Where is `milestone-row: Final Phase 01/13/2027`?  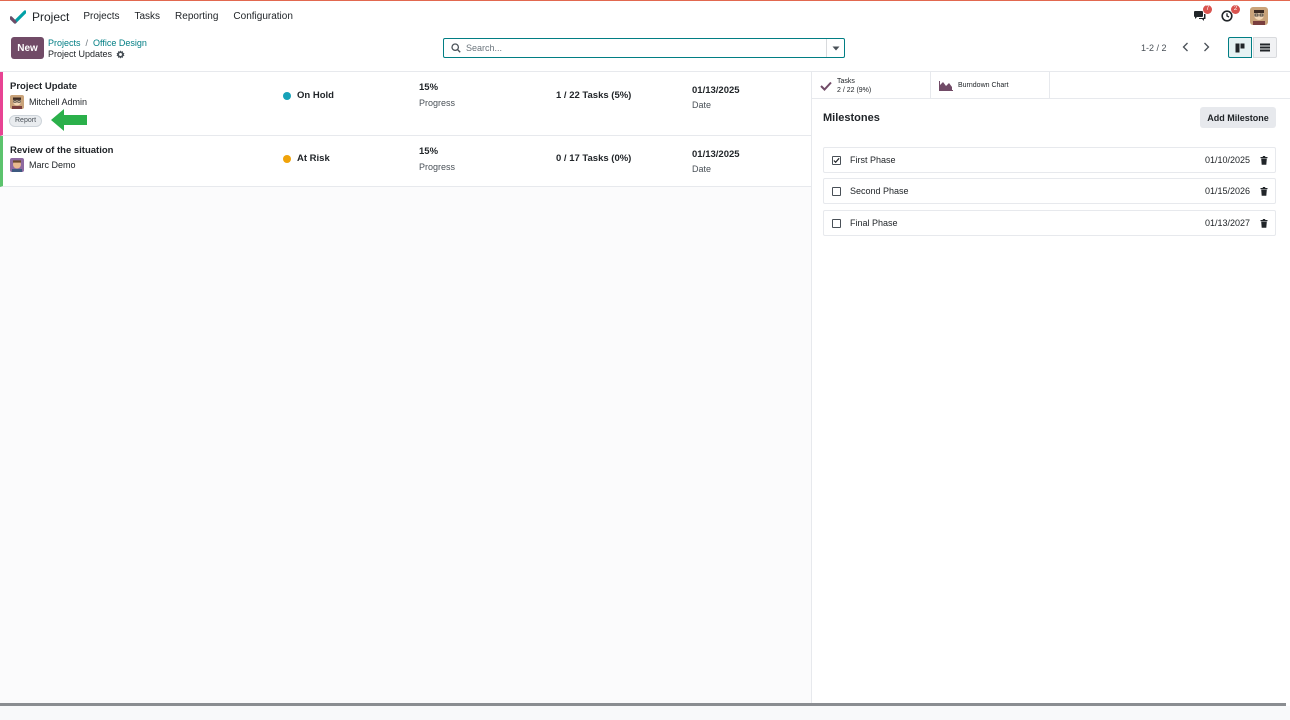
milestone-row: Final Phase 01/13/2027 is located at coordinates (1049, 223).